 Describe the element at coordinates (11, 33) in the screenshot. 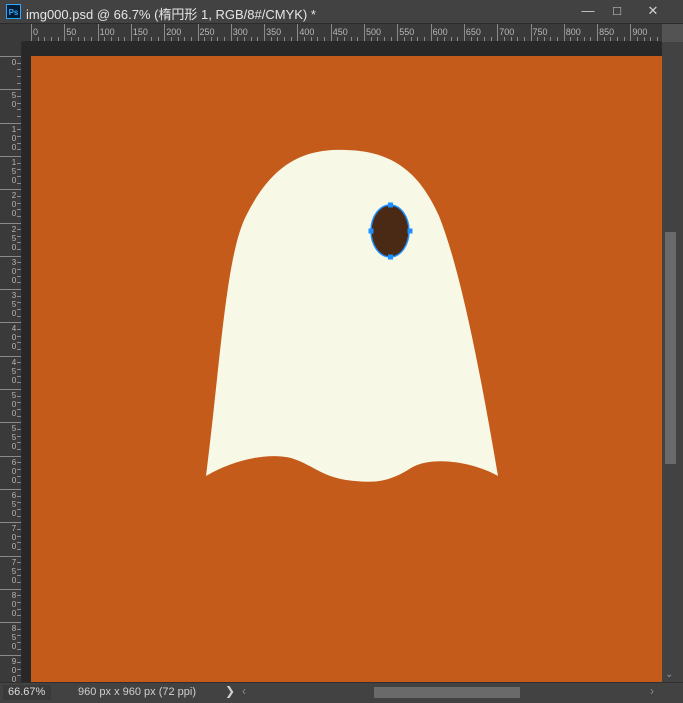

I see `ruler-origin-corner` at that location.